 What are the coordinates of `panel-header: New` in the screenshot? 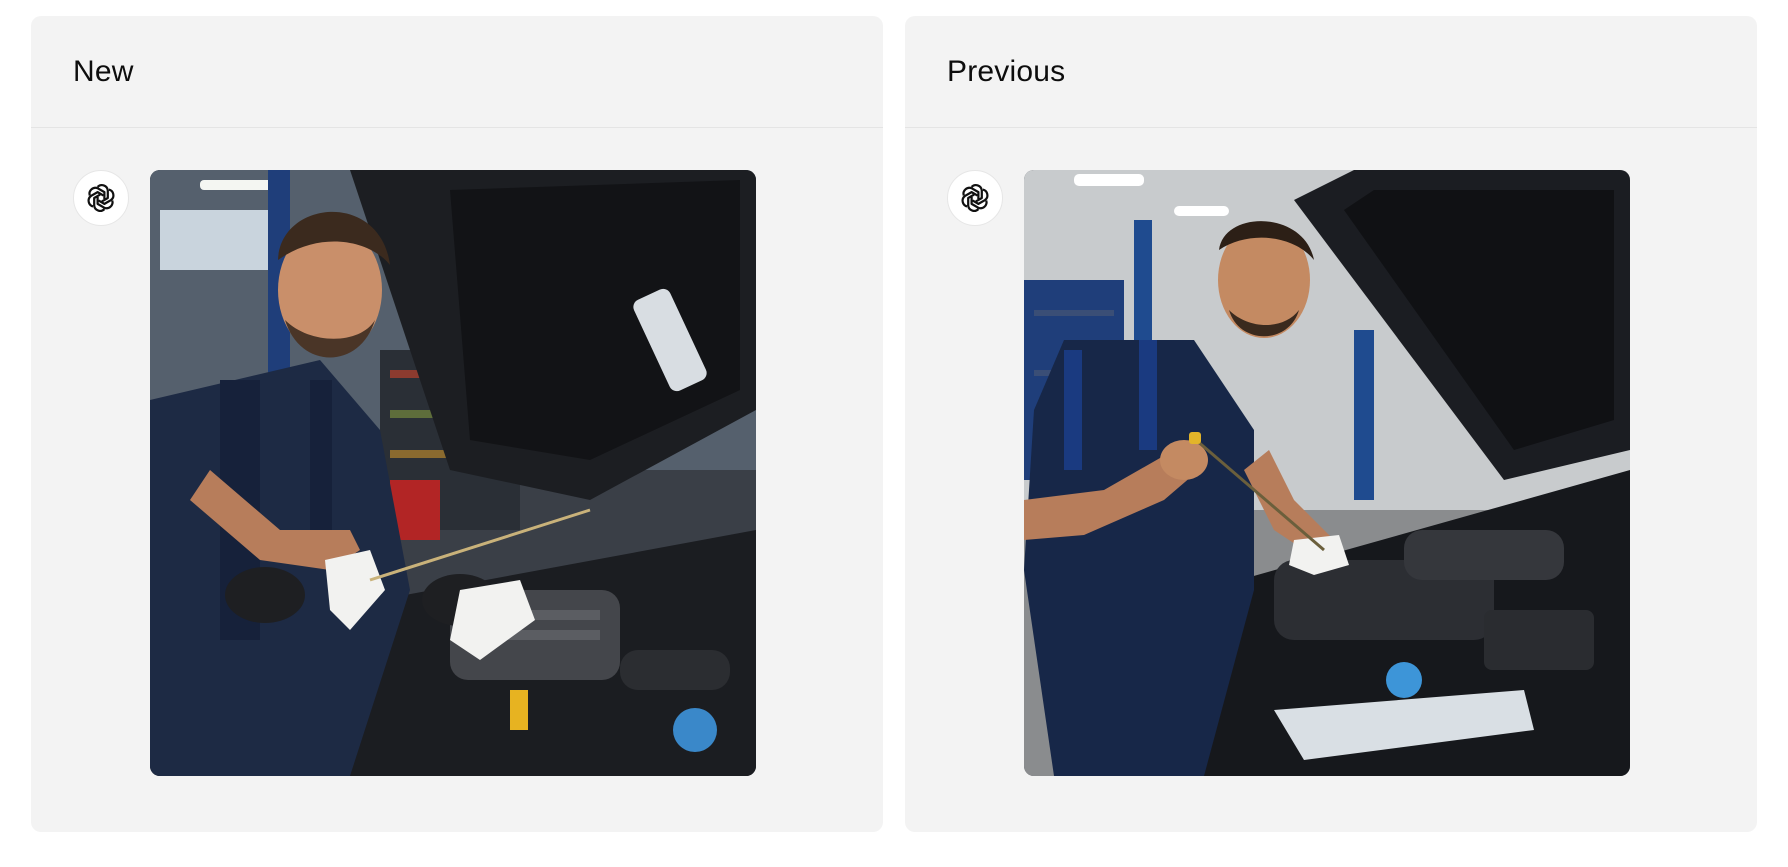 It's located at (457, 72).